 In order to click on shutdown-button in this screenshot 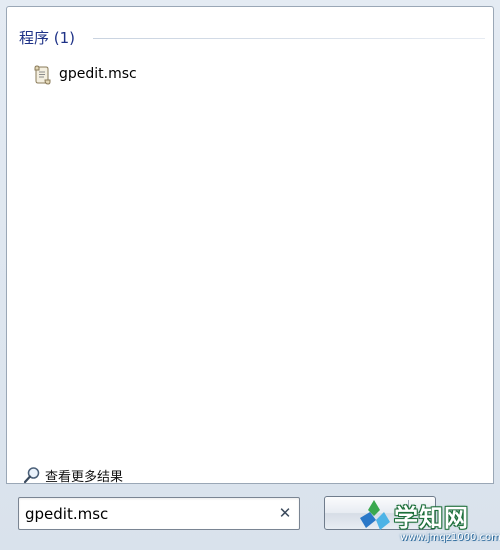, I will do `click(380, 513)`.